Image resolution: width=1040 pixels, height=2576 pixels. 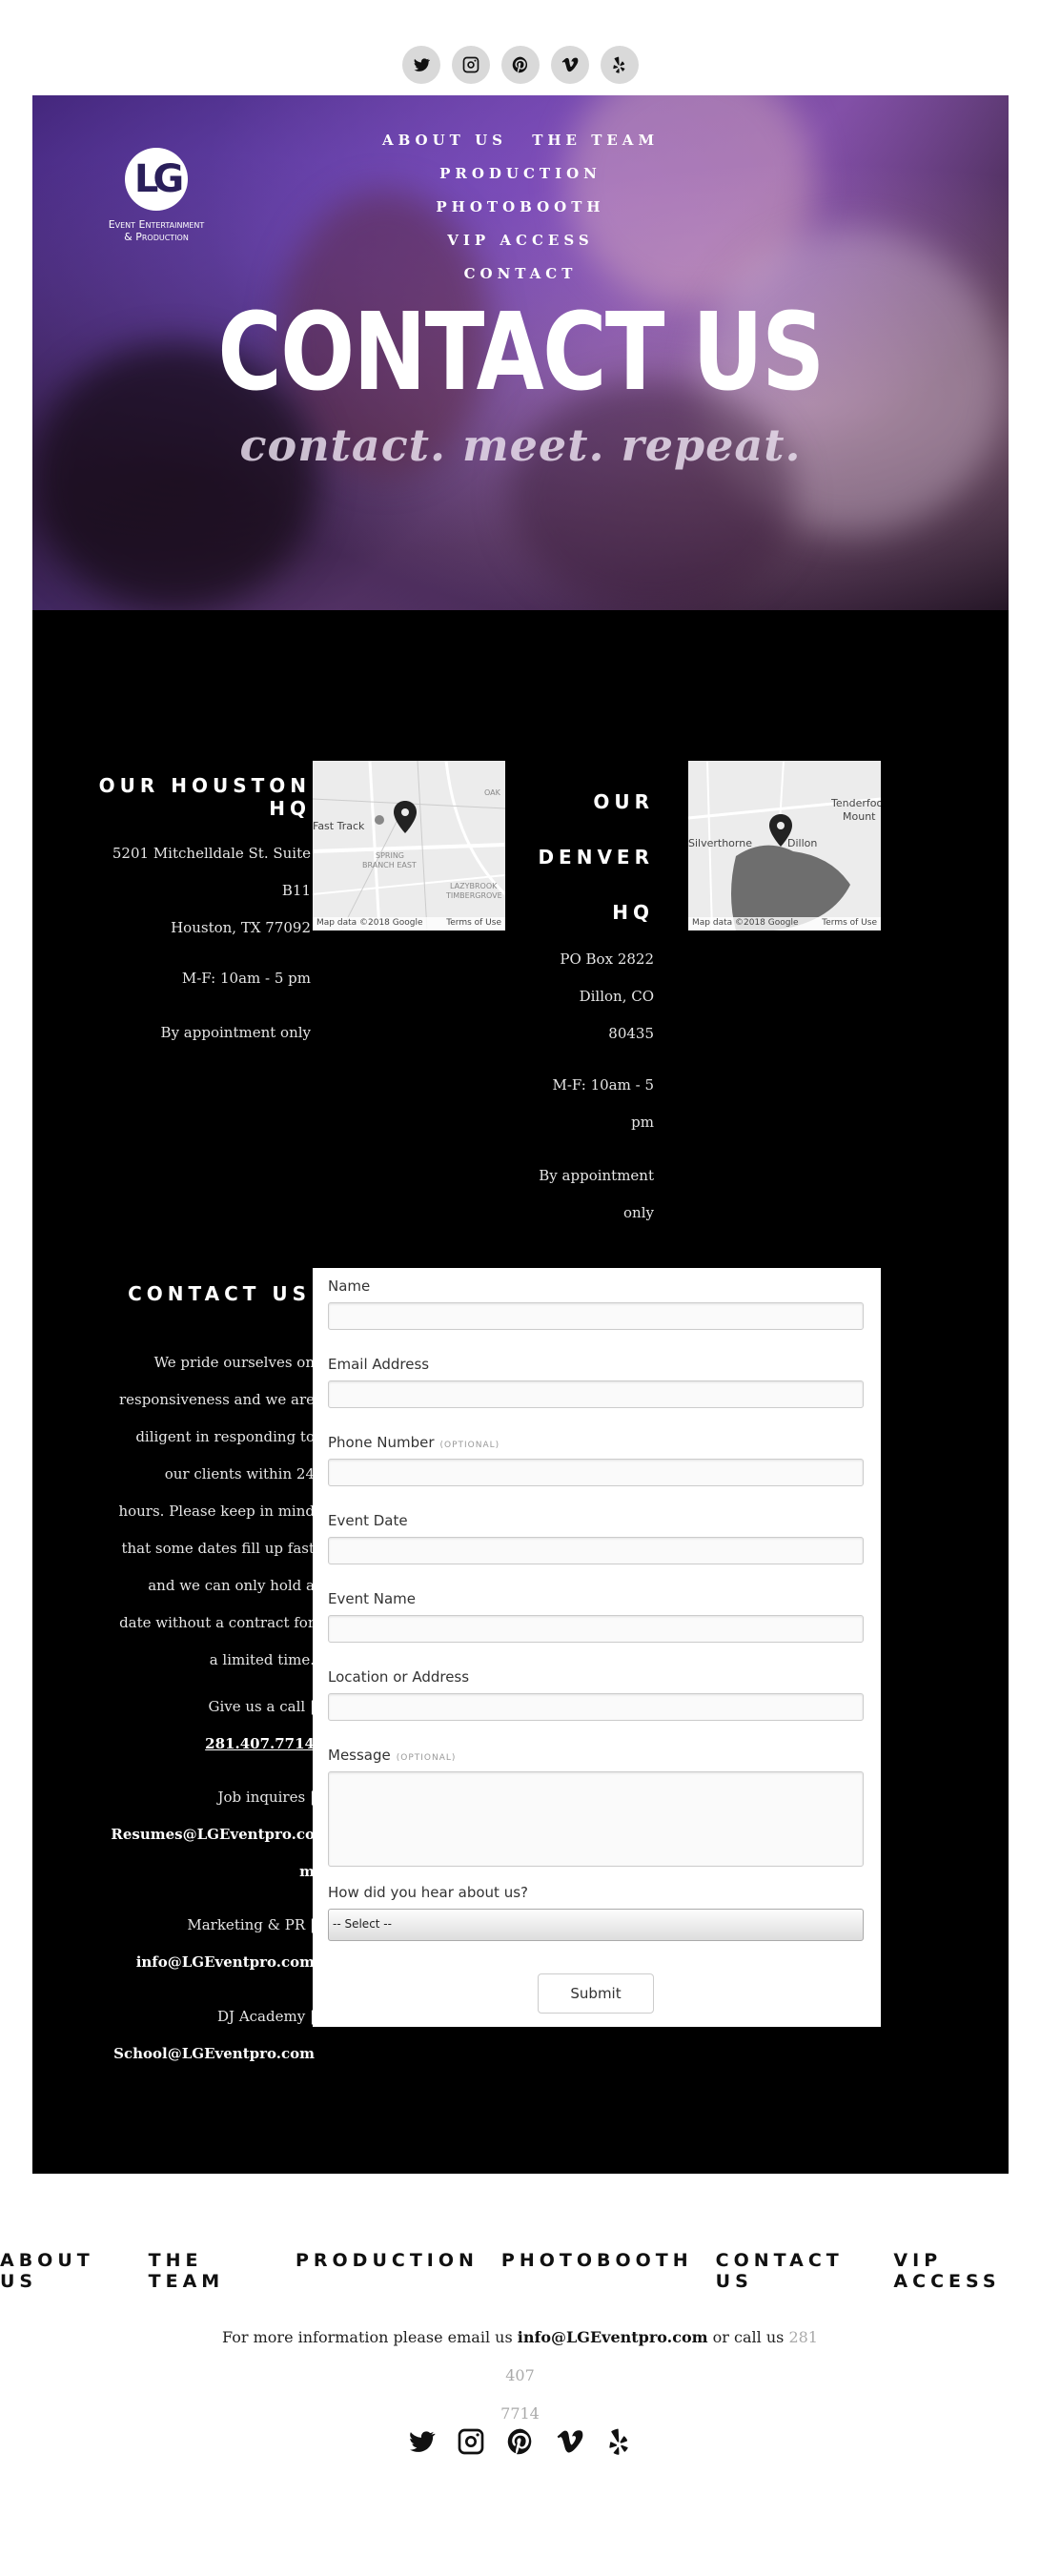 What do you see at coordinates (794, 2271) in the screenshot?
I see `footer-nav-contact-us: CONTACT US` at bounding box center [794, 2271].